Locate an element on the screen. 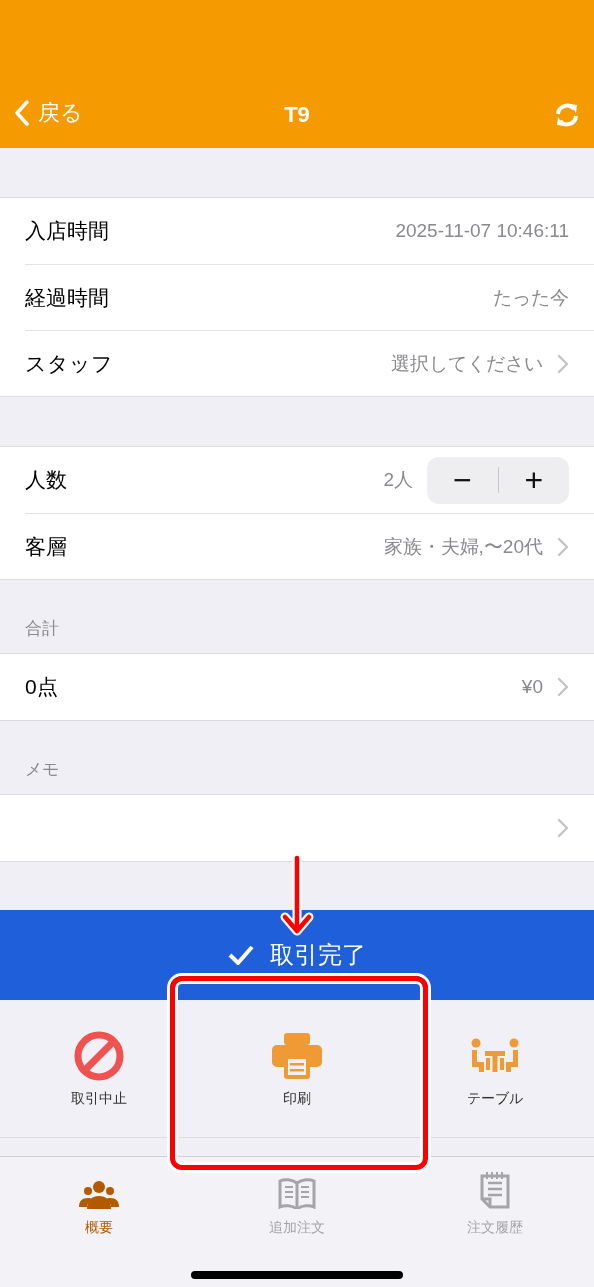  row-label: 客層 is located at coordinates (46, 546).